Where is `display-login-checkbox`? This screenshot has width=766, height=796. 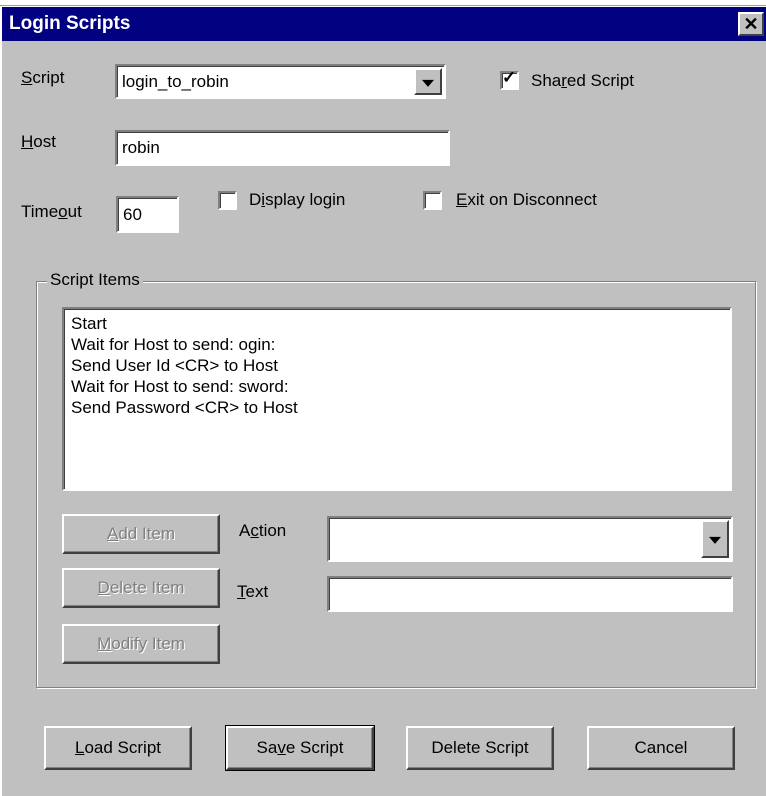 display-login-checkbox is located at coordinates (227, 200).